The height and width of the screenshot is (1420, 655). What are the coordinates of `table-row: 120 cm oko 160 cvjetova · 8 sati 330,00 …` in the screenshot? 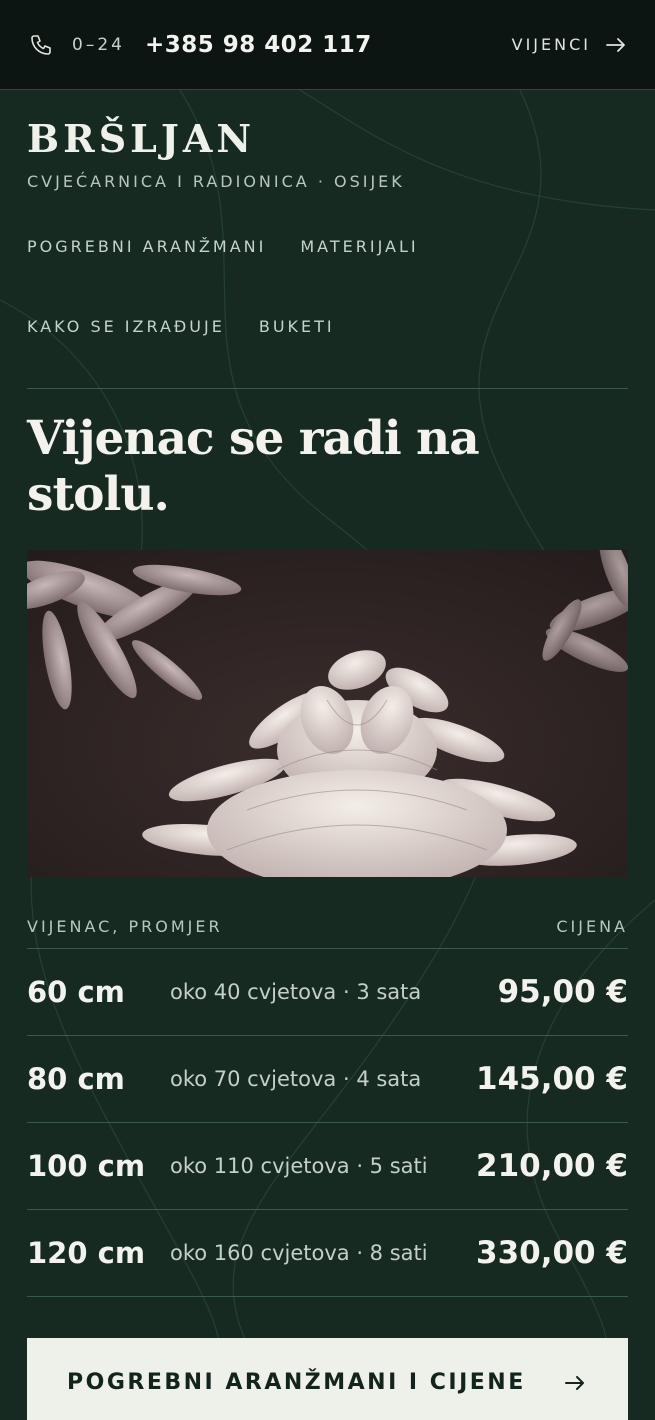 It's located at (327, 1253).